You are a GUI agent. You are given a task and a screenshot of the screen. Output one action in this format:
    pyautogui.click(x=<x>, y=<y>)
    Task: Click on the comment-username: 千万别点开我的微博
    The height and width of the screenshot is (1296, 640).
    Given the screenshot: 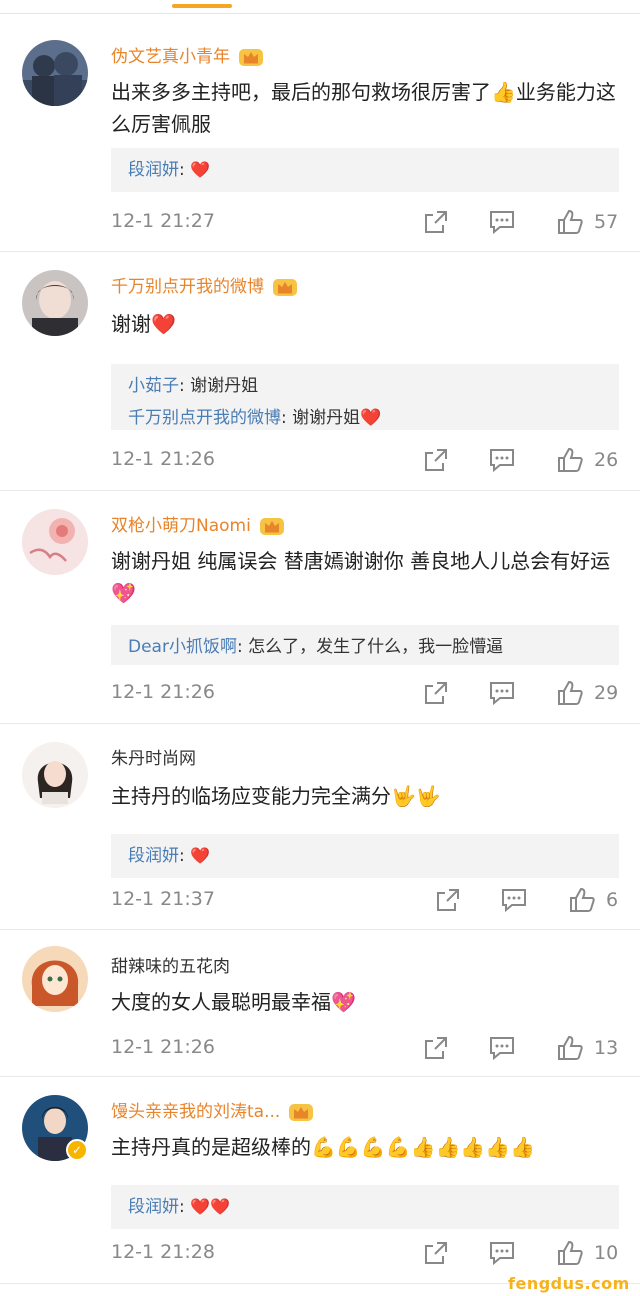 What is the action you would take?
    pyautogui.click(x=204, y=285)
    